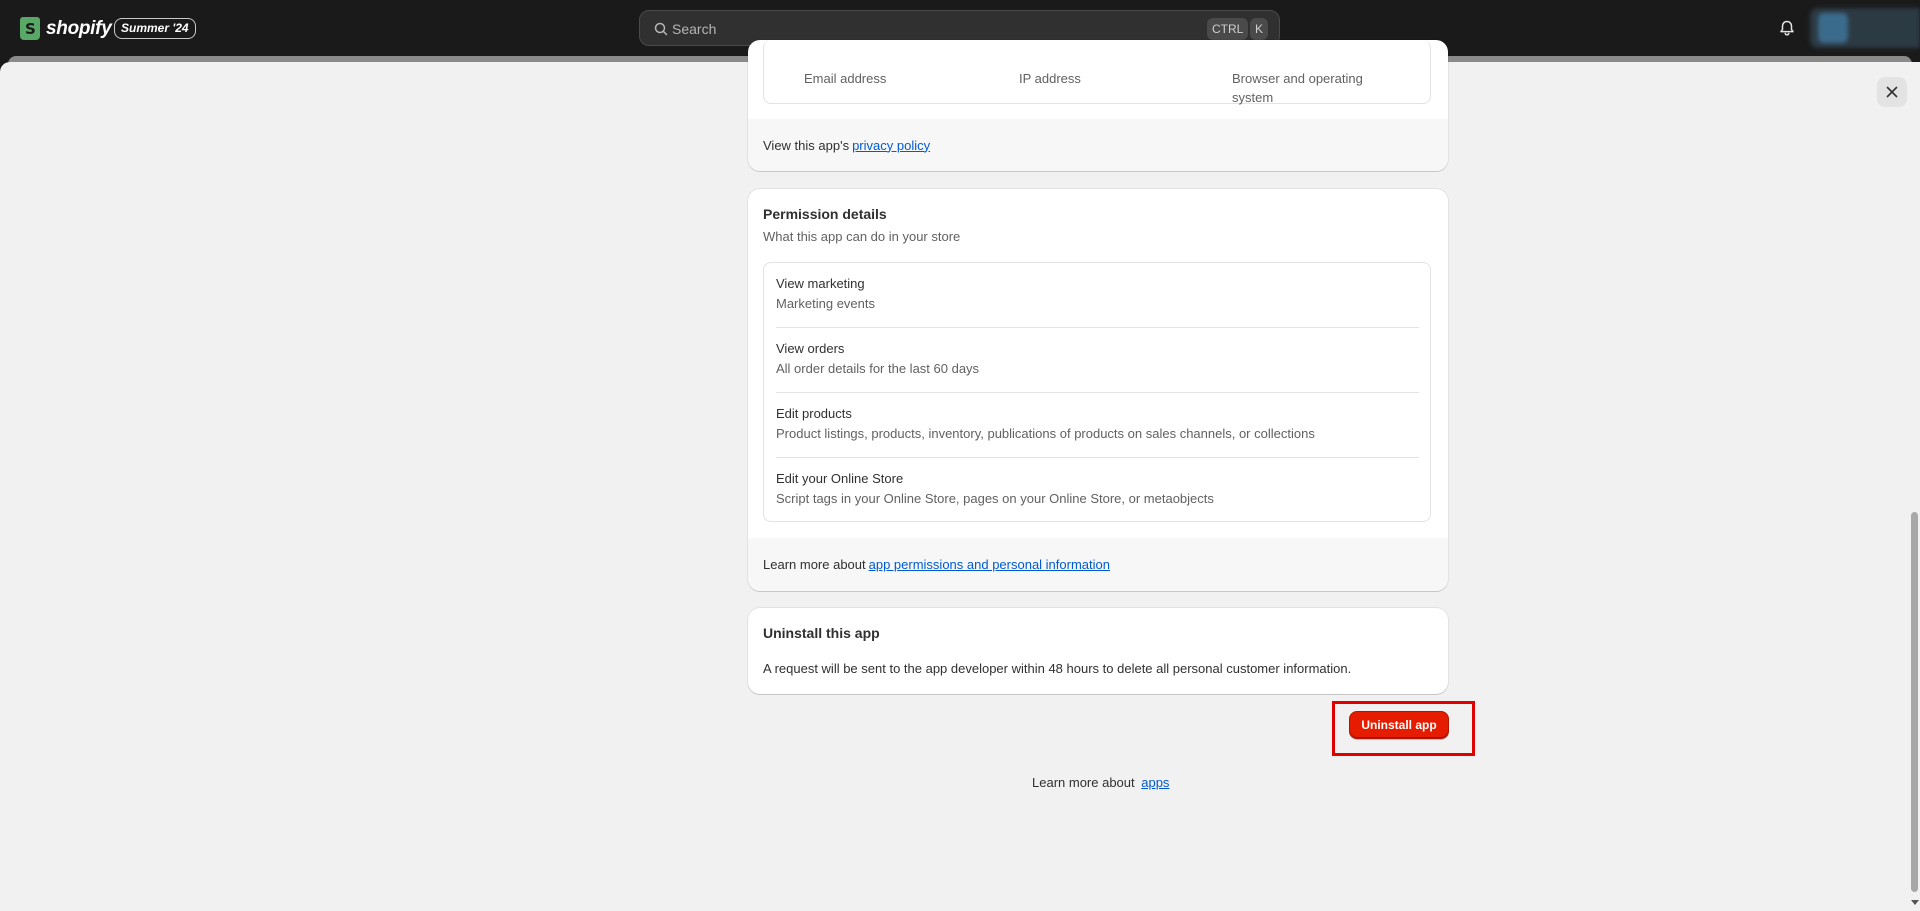  I want to click on close-modal-button, so click(1892, 92).